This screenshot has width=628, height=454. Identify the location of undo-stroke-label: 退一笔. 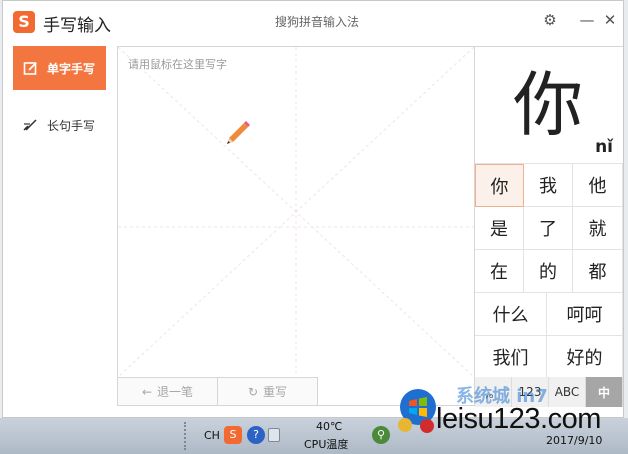
(175, 392).